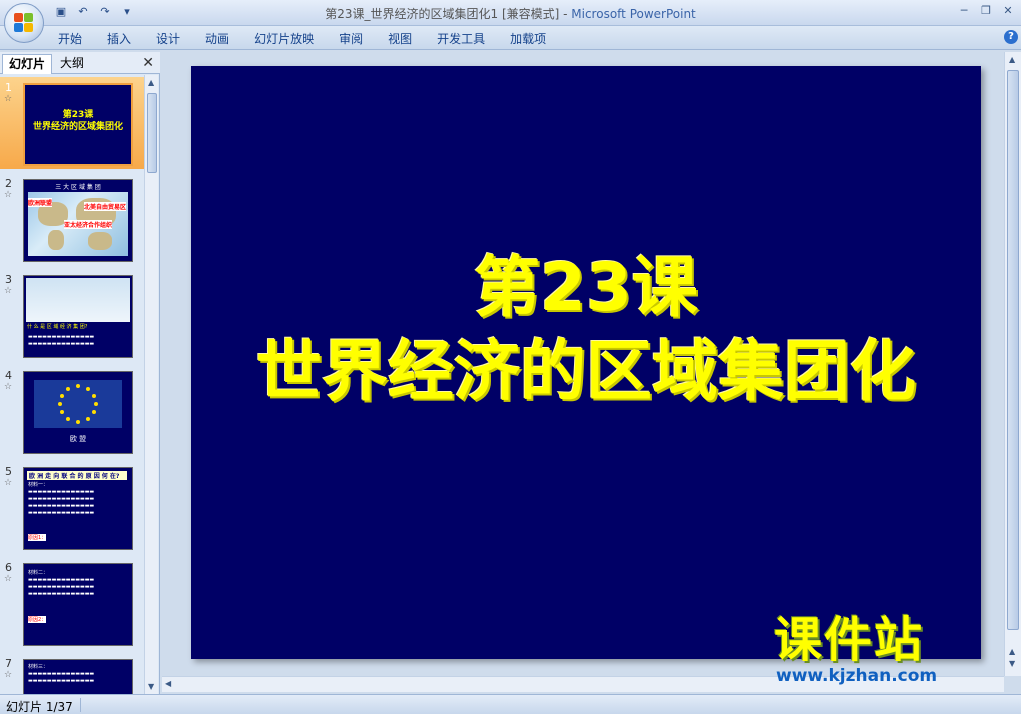  Describe the element at coordinates (57, 327) in the screenshot. I see `thumb-text: 什 么 是 区 域 经 济 集 团?` at that location.